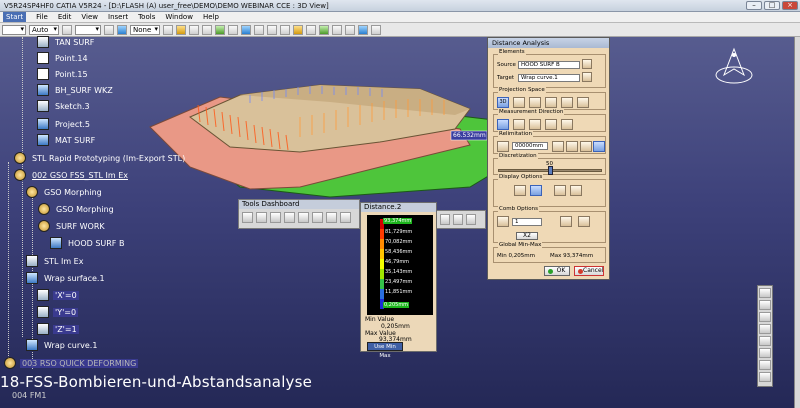 This screenshot has width=800, height=408. Describe the element at coordinates (549, 65) in the screenshot. I see `source-field: HOOD SURF B` at that location.